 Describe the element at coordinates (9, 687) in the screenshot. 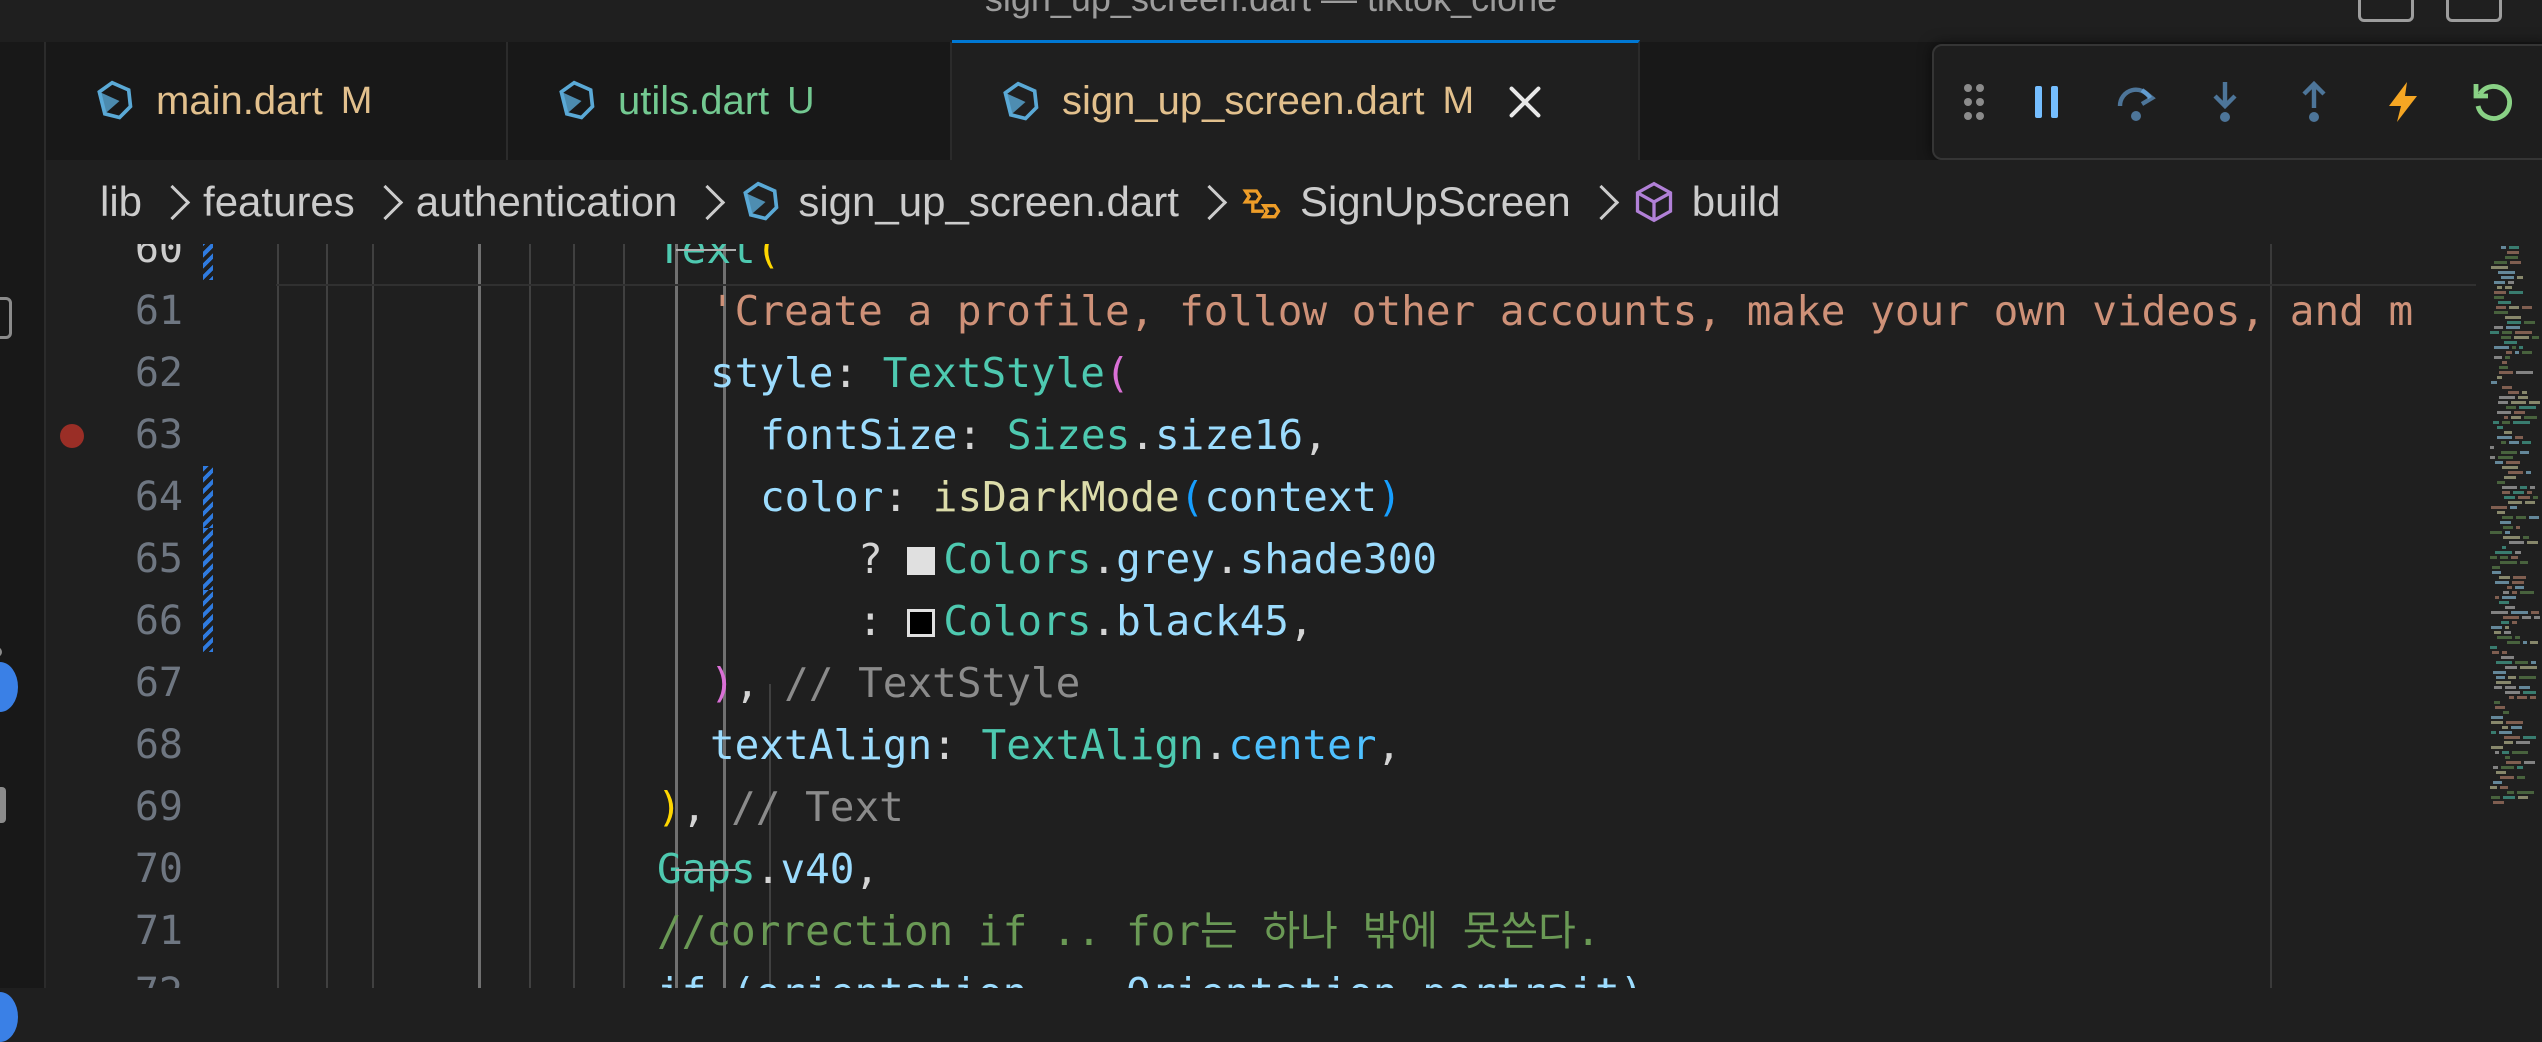

I see `run-debug-badge-icon` at that location.